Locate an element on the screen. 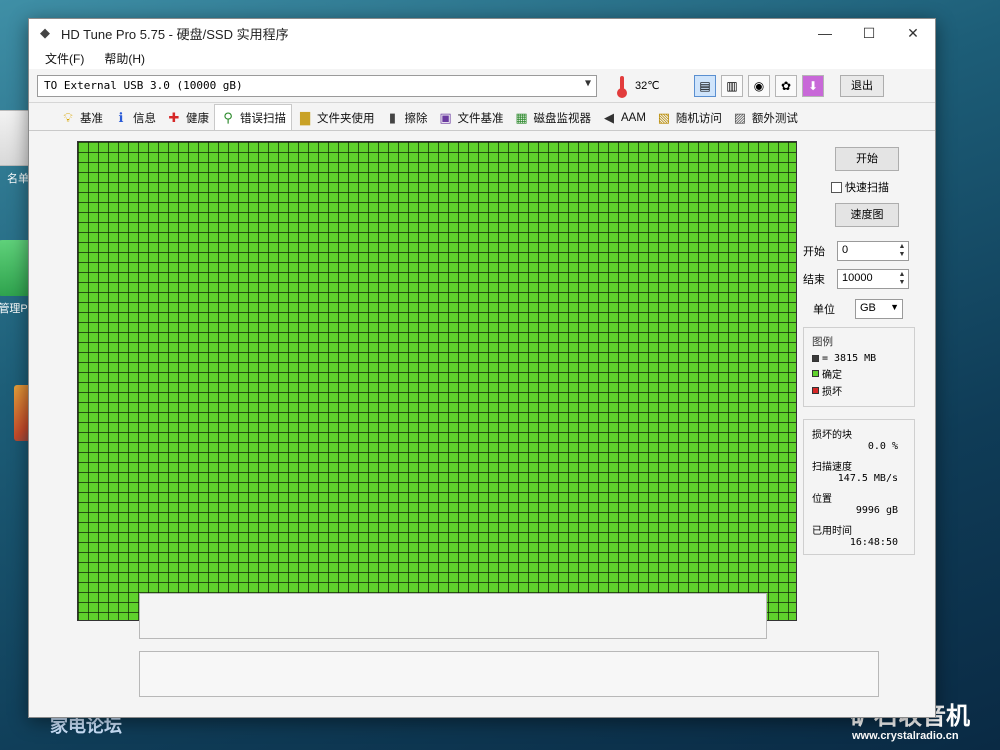  log-box is located at coordinates (509, 674).